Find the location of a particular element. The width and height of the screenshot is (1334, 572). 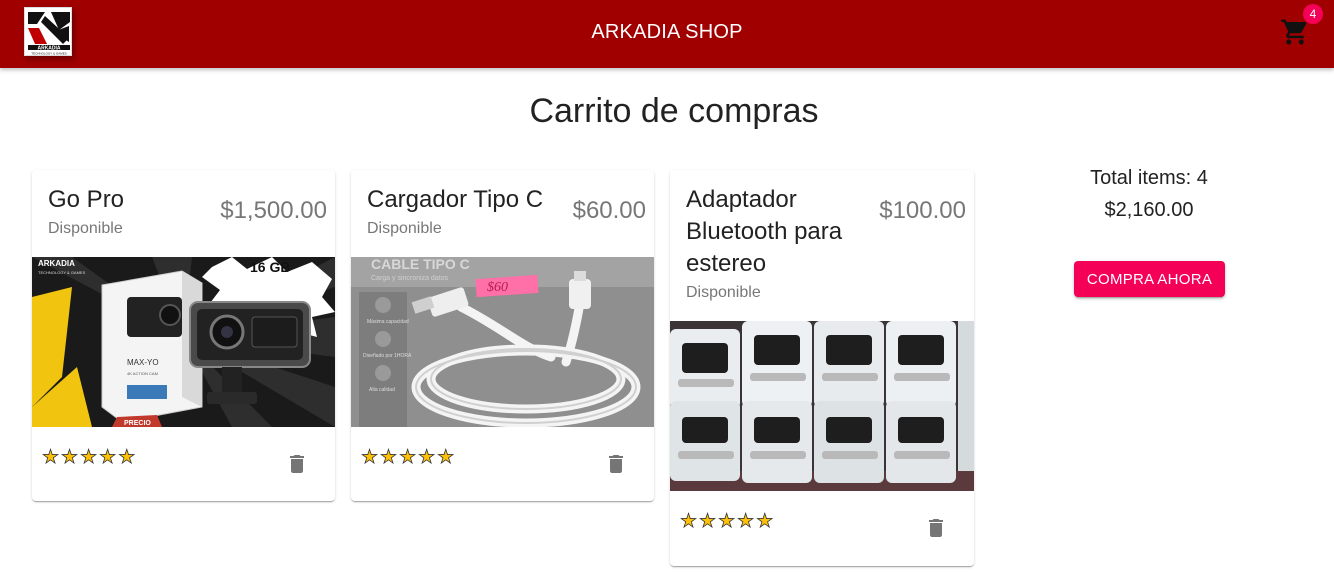

svg-text: PRECIO is located at coordinates (137, 423).